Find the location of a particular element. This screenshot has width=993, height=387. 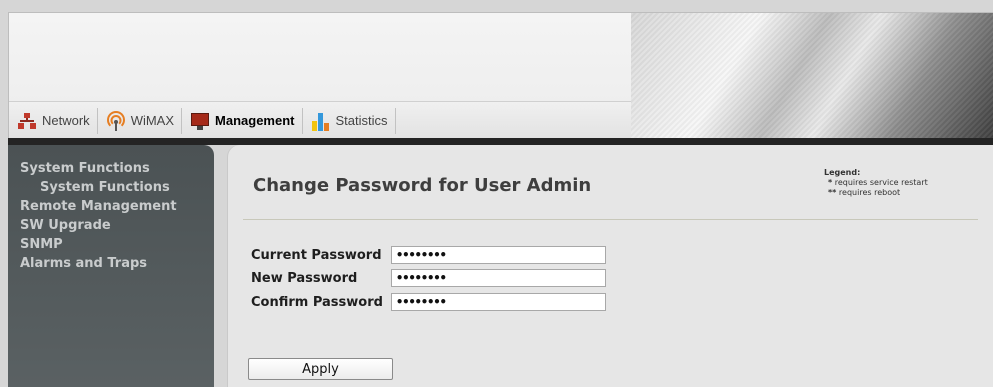

new-password-row: New Password is located at coordinates (428, 278).